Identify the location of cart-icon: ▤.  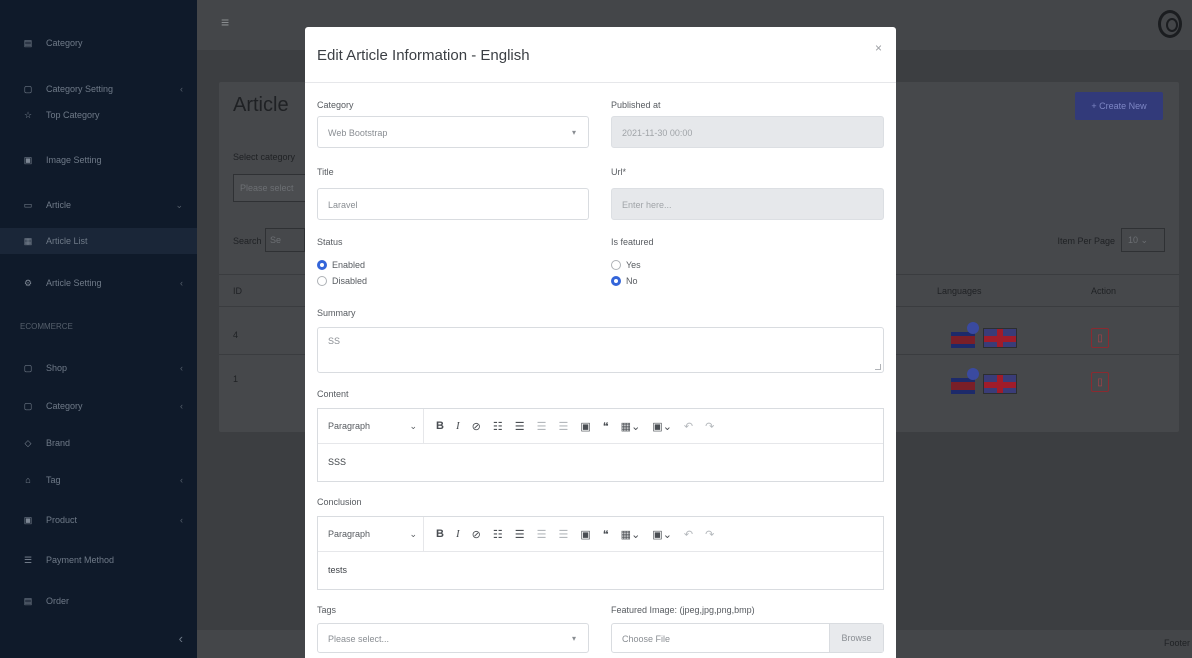
(28, 600).